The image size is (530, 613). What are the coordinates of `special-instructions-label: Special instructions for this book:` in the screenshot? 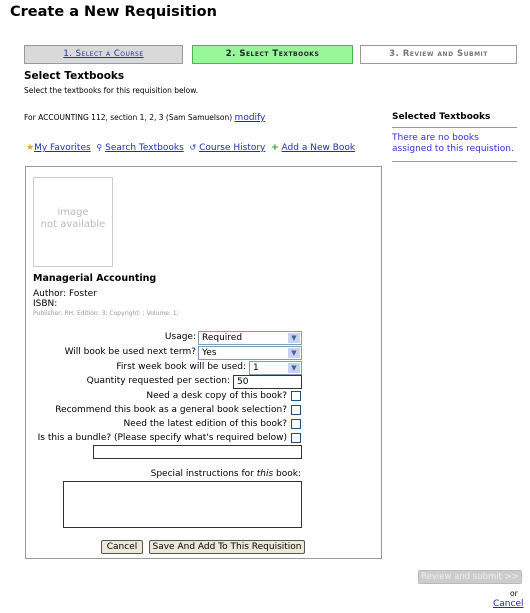 It's located at (226, 474).